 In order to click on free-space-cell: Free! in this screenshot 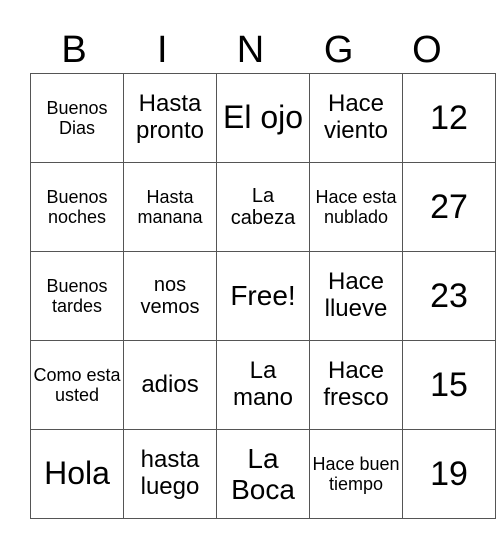, I will do `click(263, 296)`.